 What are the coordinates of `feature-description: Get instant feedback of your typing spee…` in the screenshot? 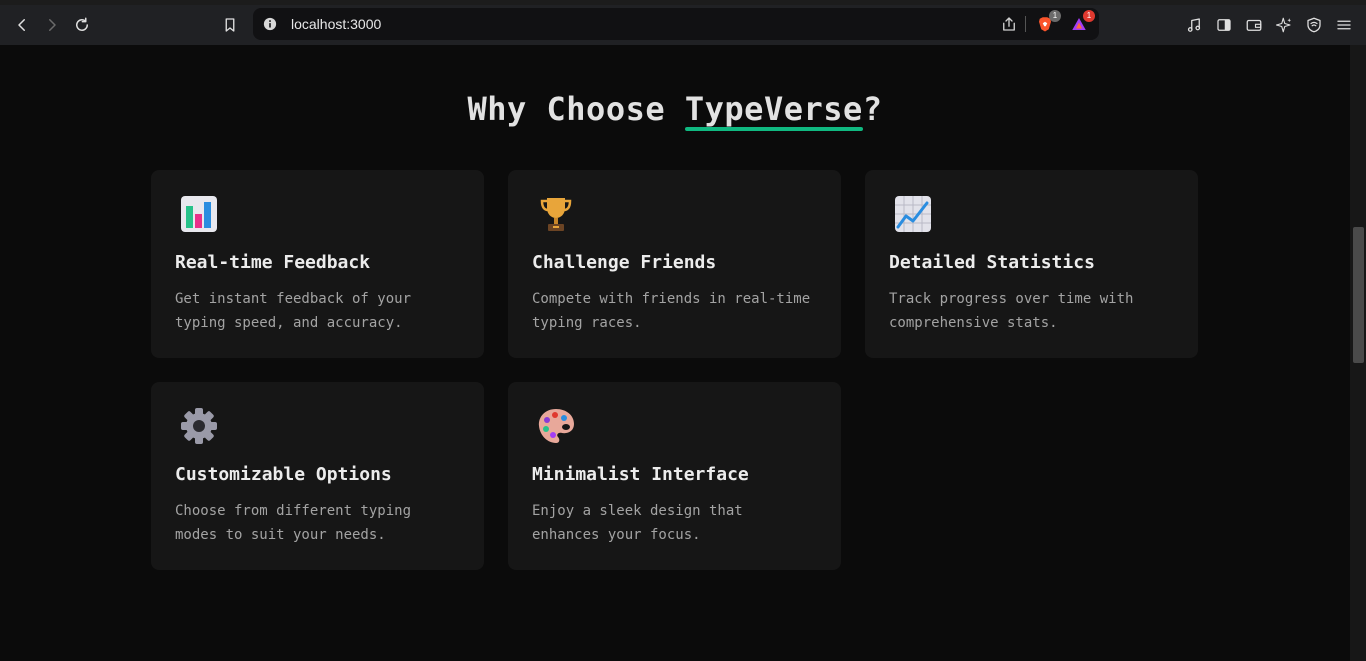 It's located at (293, 311).